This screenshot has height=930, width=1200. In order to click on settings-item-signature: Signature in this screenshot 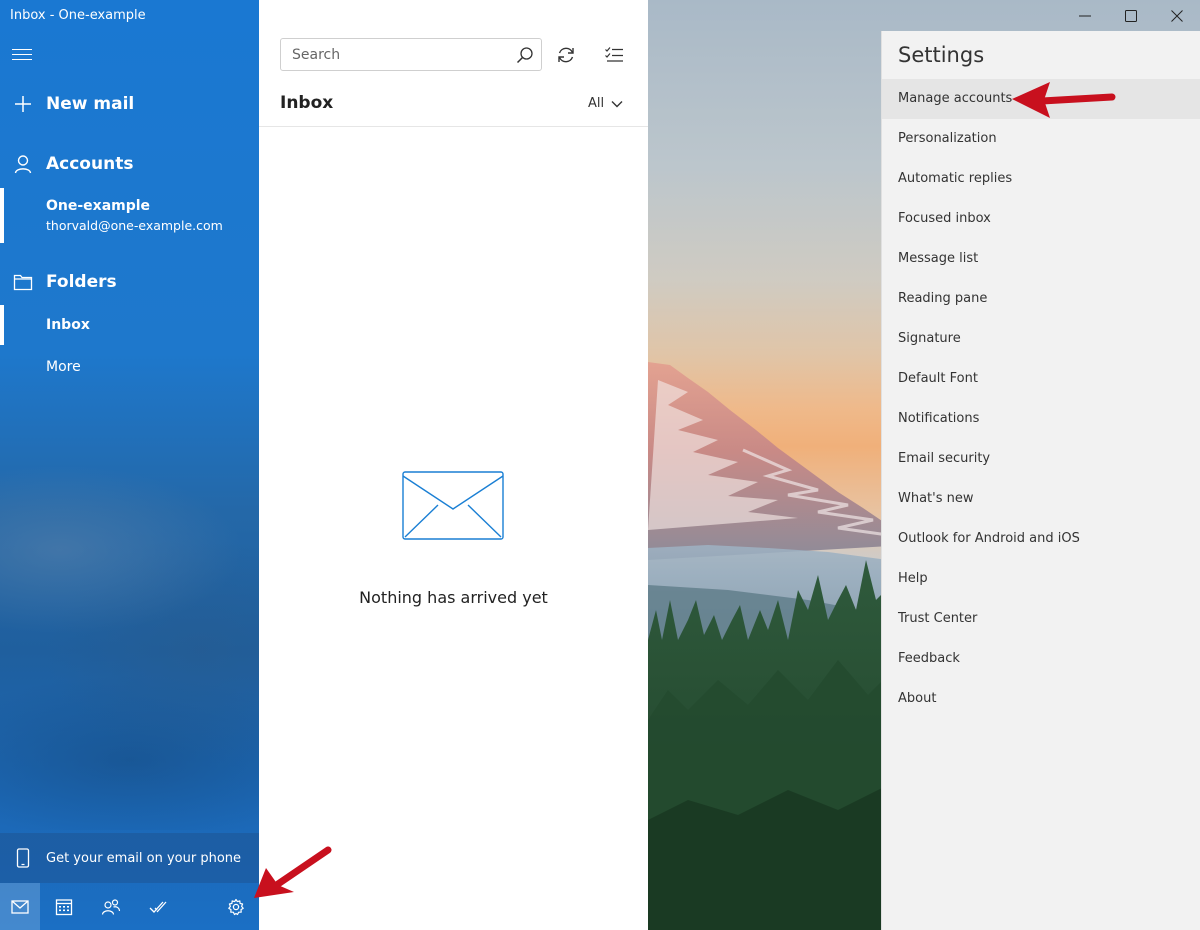, I will do `click(1041, 339)`.